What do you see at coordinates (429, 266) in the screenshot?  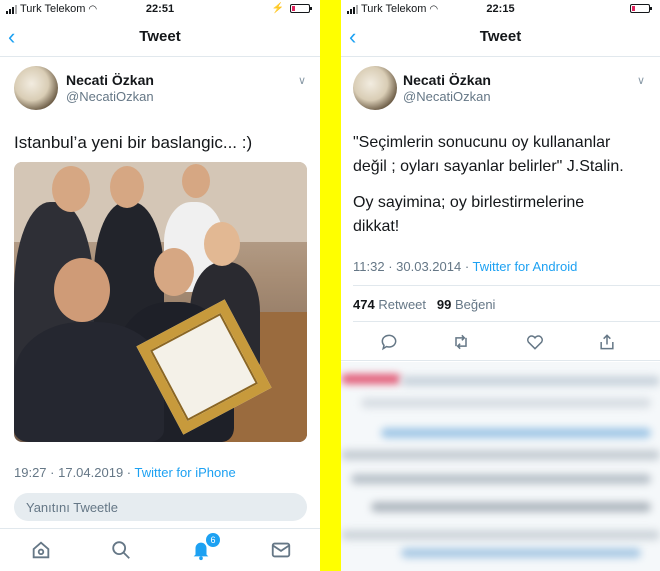 I see `tweet-date: 30.03.2014` at bounding box center [429, 266].